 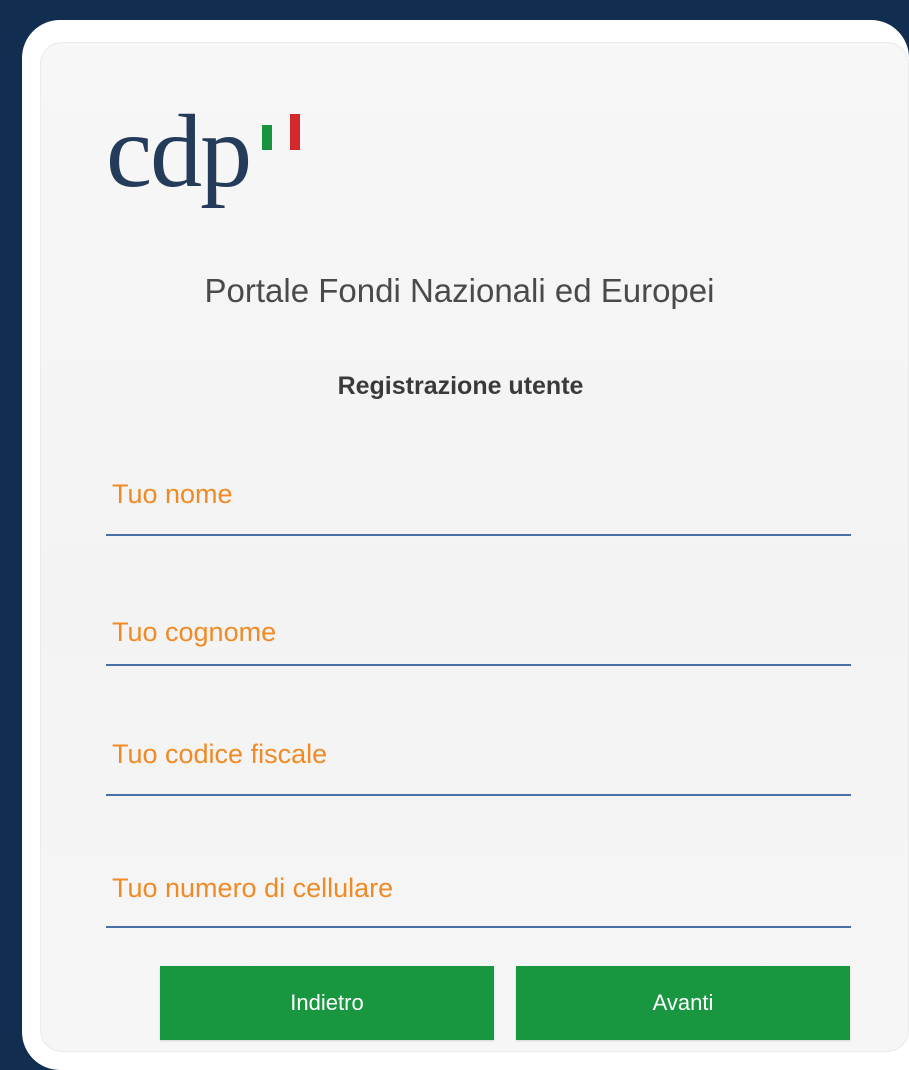 I want to click on flag-red-stripe, so click(x=295, y=132).